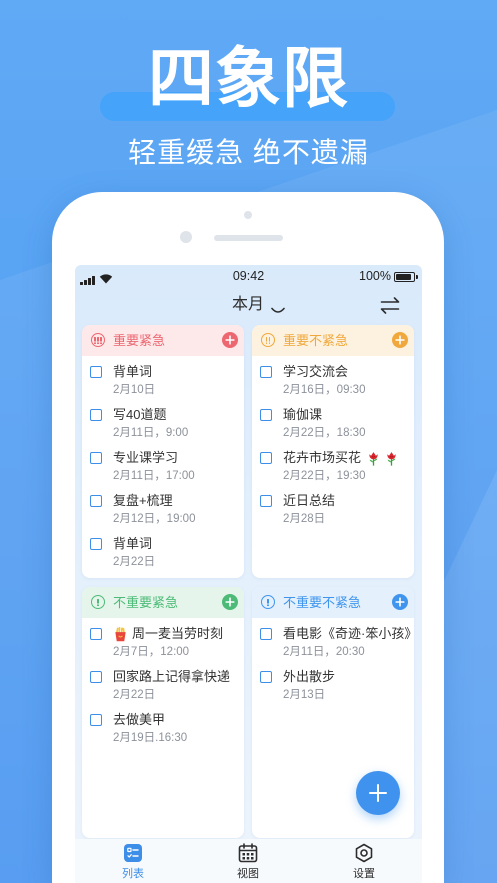  Describe the element at coordinates (134, 390) in the screenshot. I see `task-date: 2月10日` at that location.